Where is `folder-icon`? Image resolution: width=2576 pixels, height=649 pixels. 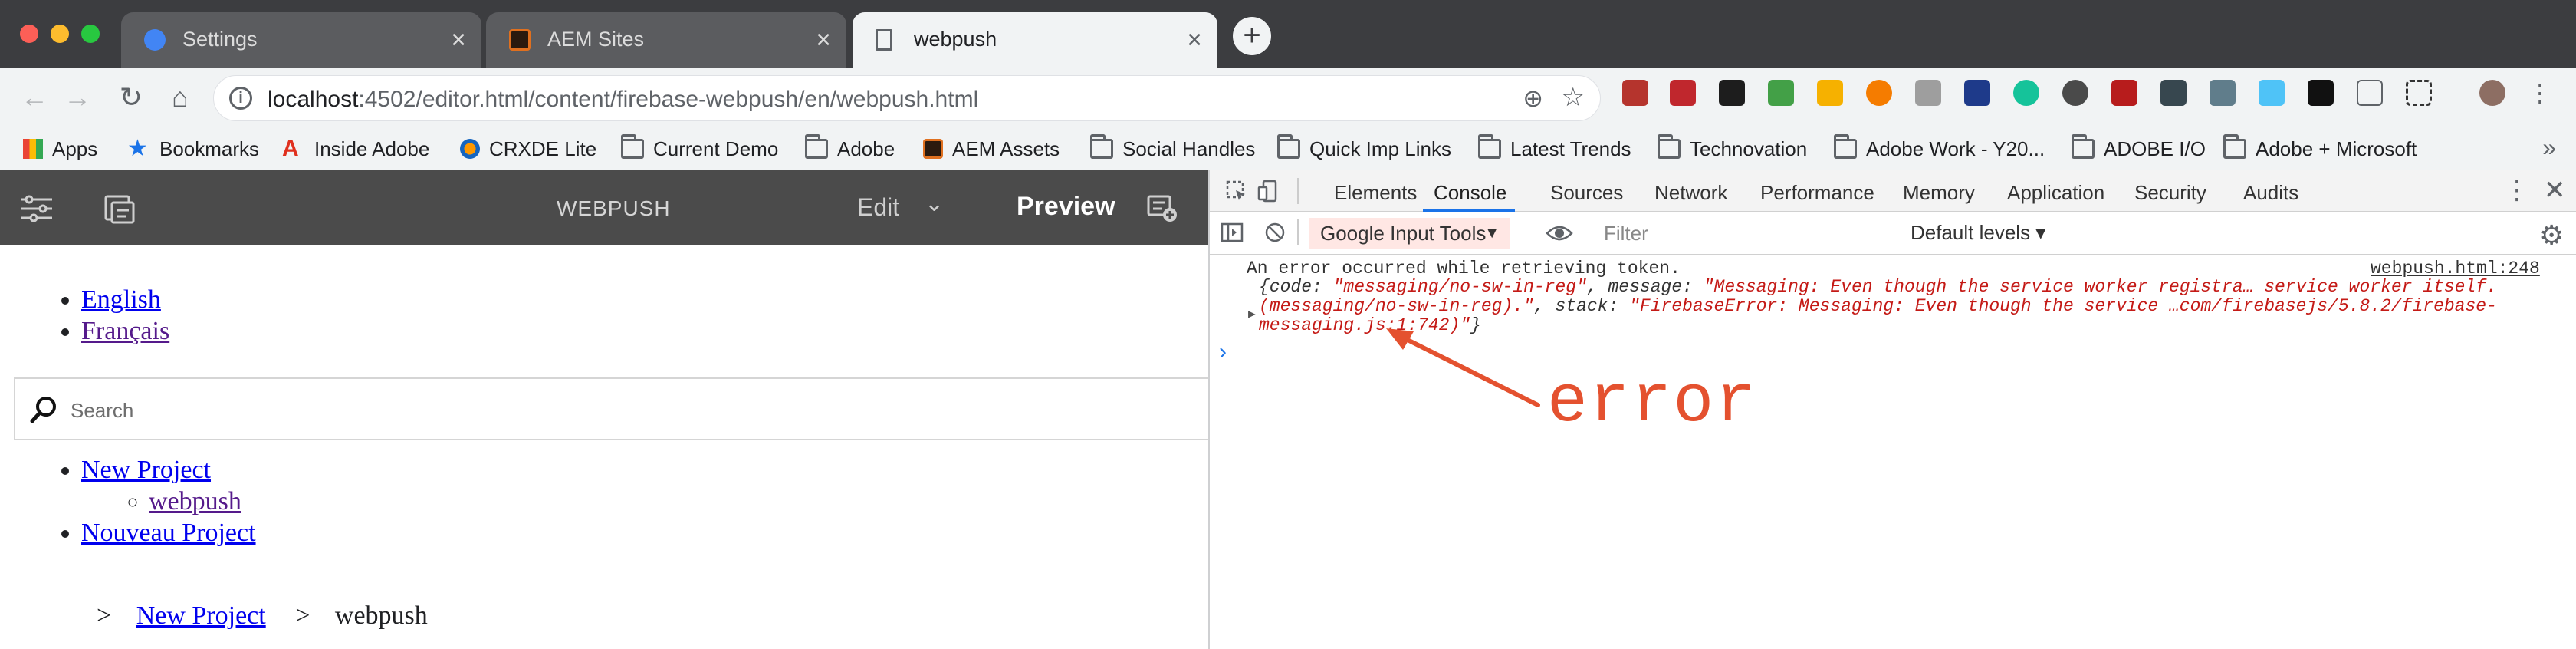
folder-icon is located at coordinates (1288, 146).